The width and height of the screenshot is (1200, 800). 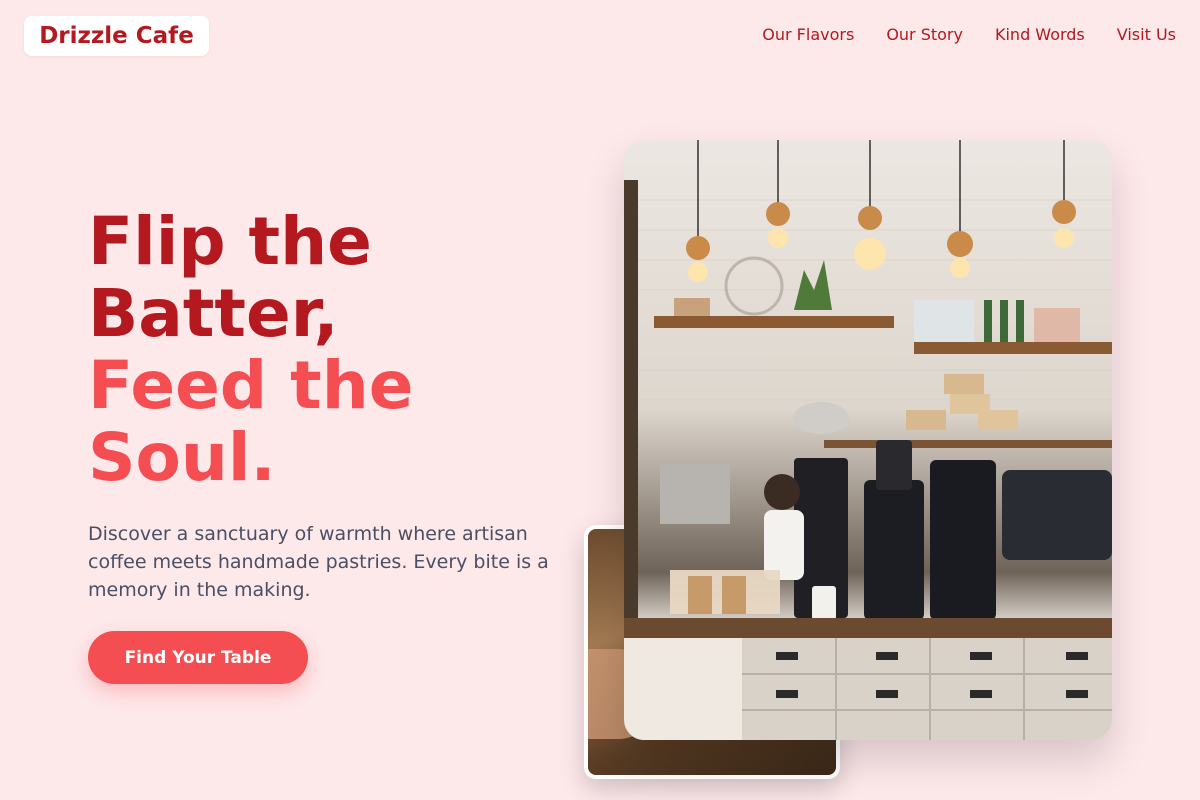 I want to click on headline-line: Batter,, so click(x=213, y=313).